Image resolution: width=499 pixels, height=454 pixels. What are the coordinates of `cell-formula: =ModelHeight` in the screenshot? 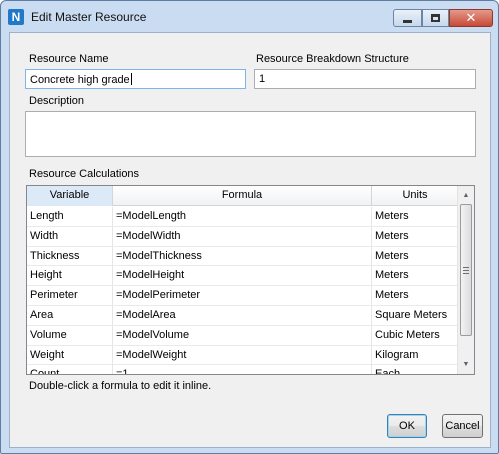 It's located at (242, 276).